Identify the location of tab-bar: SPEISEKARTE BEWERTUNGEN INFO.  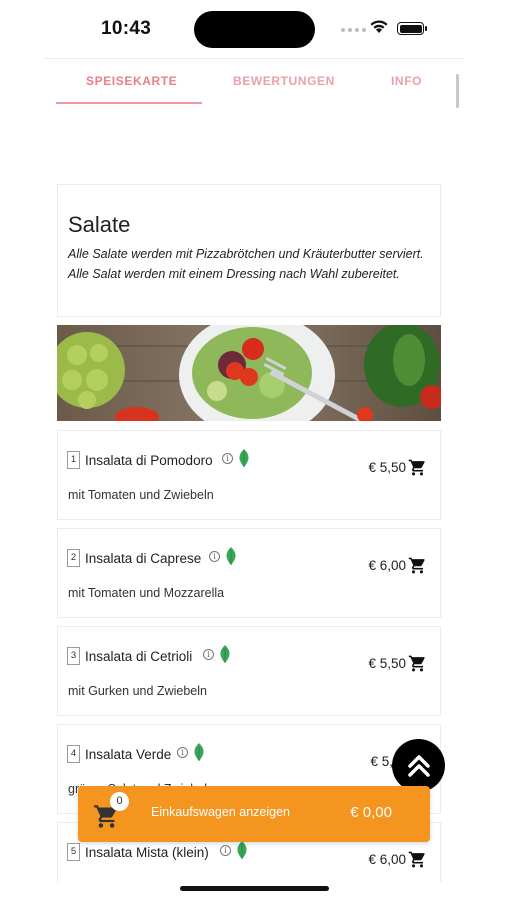
(251, 86).